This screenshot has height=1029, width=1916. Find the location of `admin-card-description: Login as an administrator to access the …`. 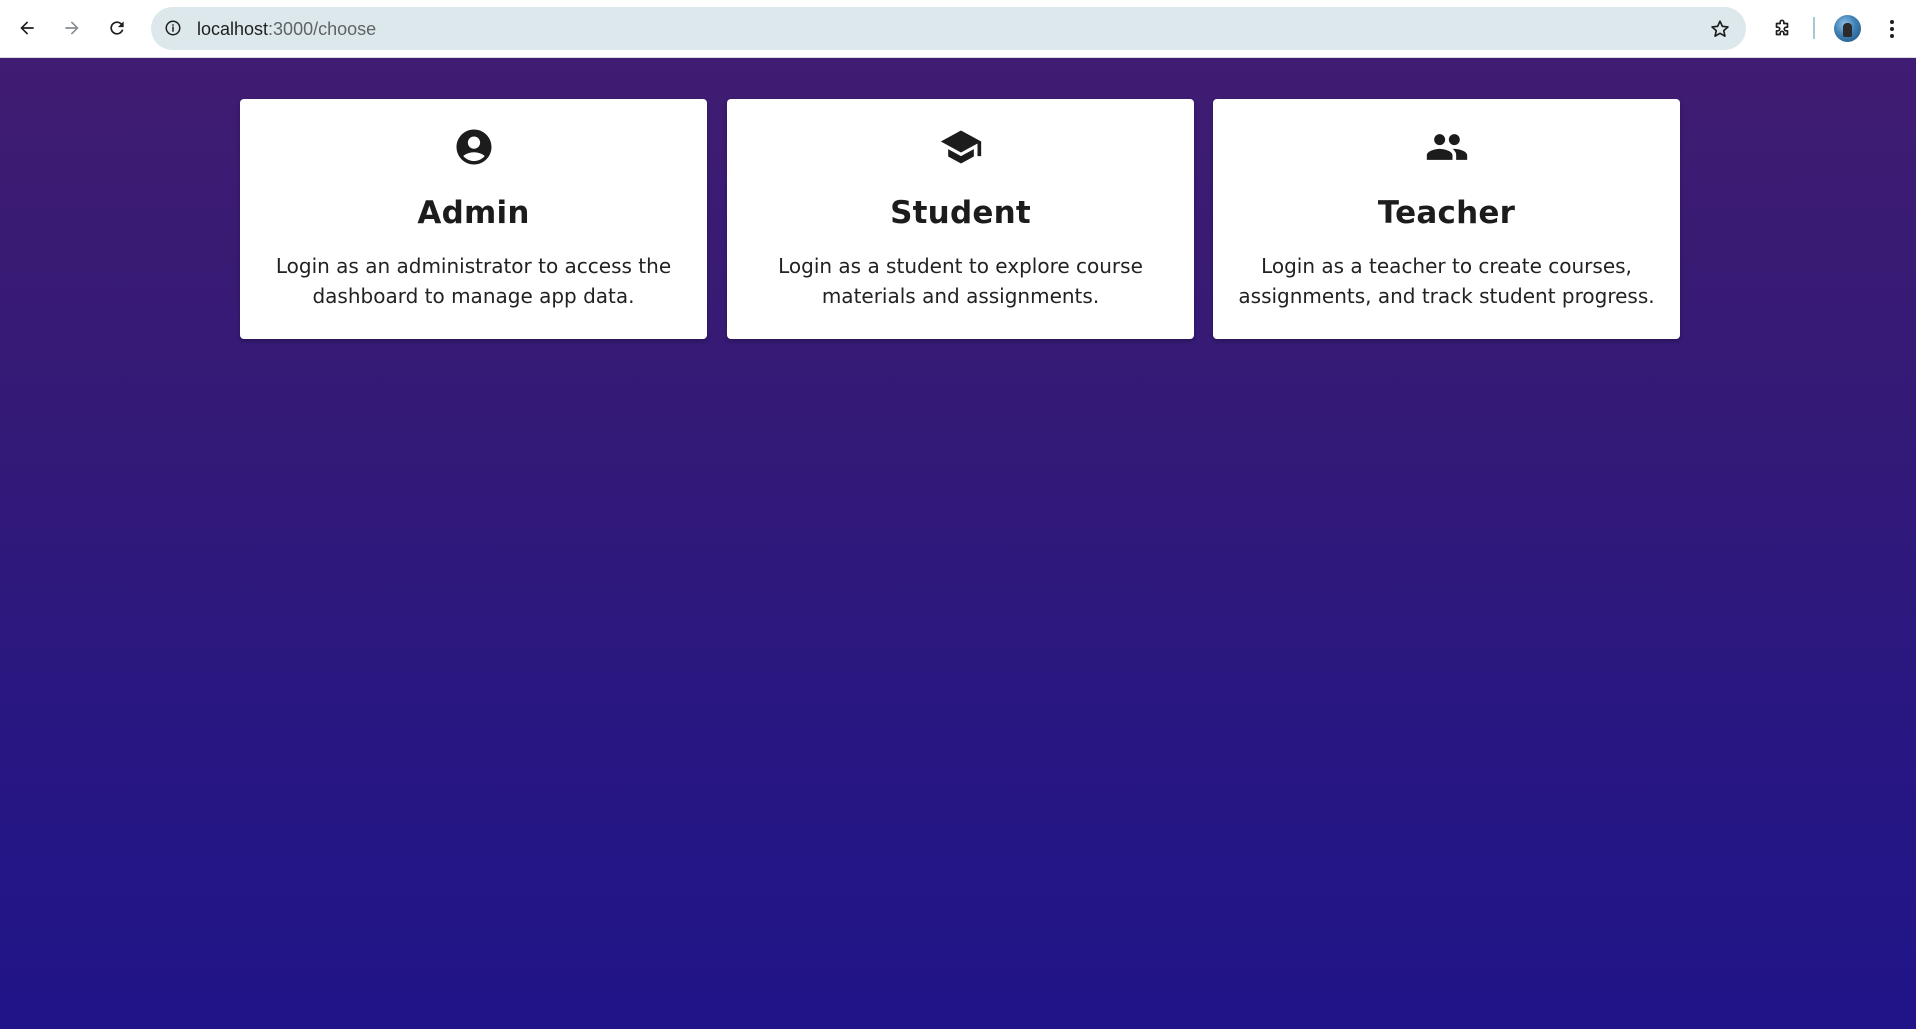

admin-card-description: Login as an administrator to access the … is located at coordinates (473, 281).